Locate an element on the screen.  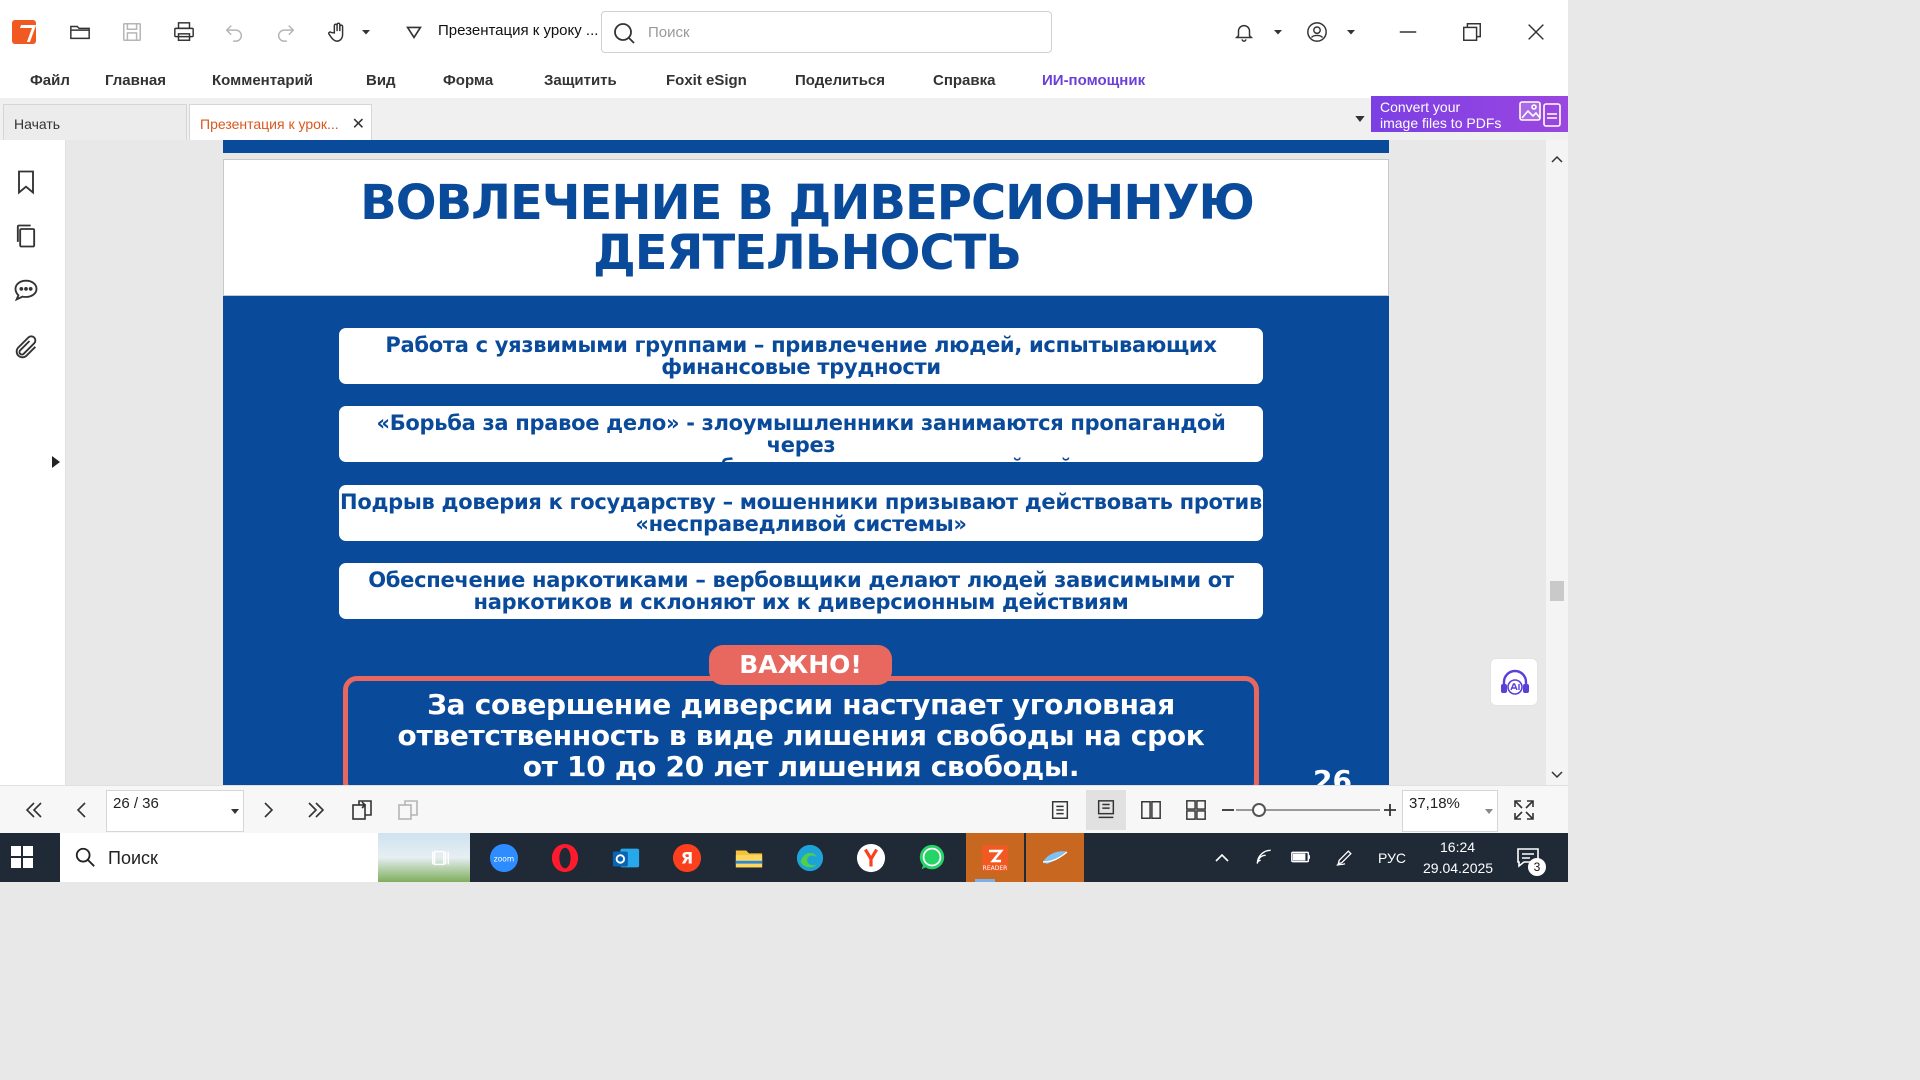
zoom-in-icon is located at coordinates (1390, 810).